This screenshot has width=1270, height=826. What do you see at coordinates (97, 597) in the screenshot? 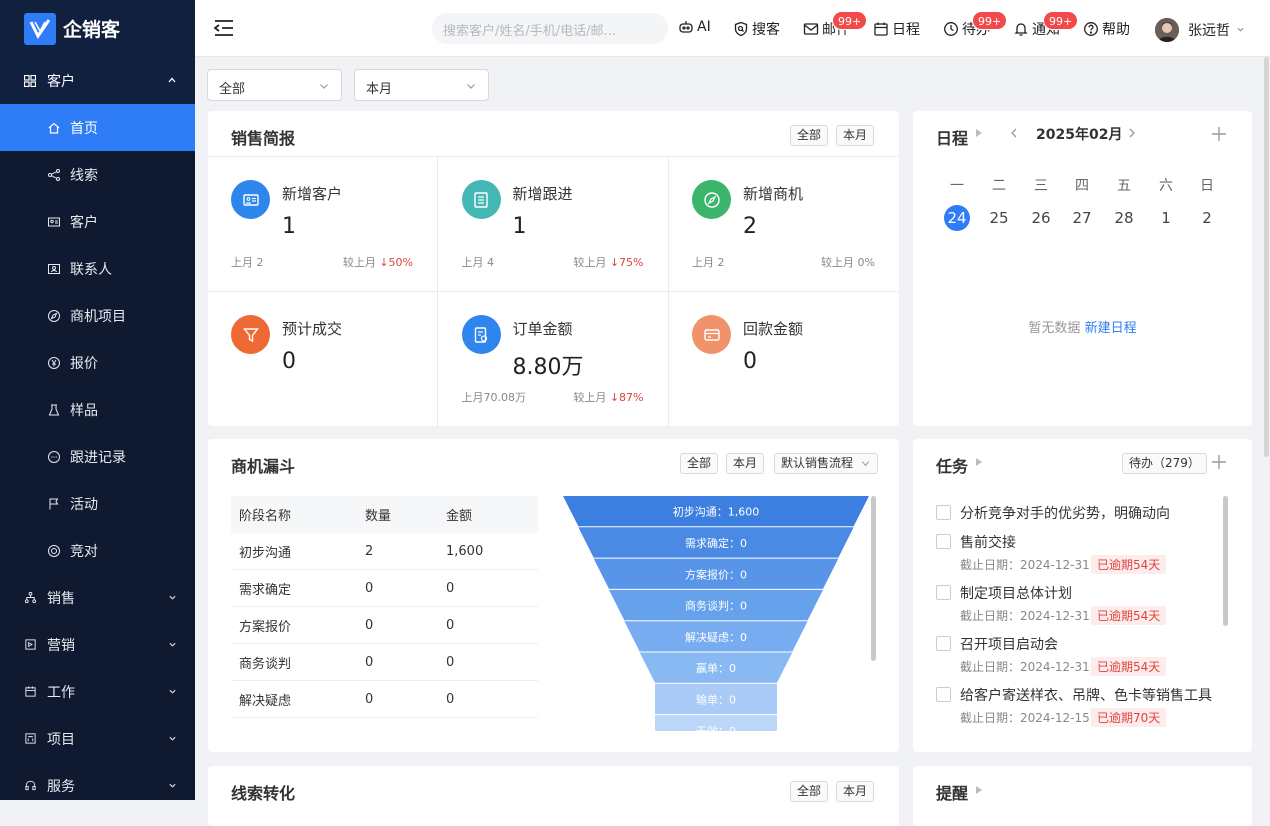
I see `sidebar-group-0: 销售` at bounding box center [97, 597].